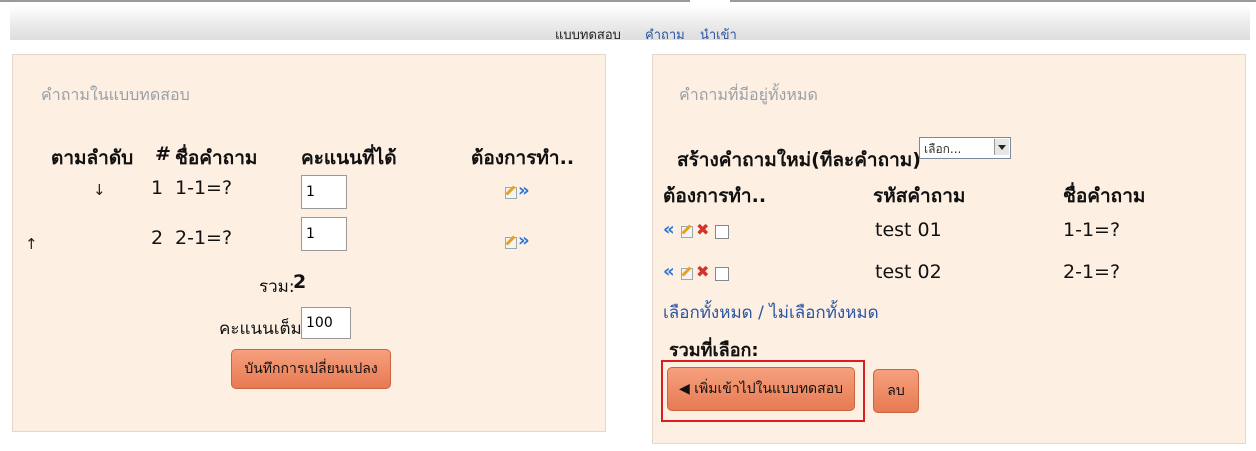 This screenshot has height=451, width=1256. What do you see at coordinates (748, 94) in the screenshot?
I see `panel-title: คำถามที่มีอยู่ทั้งหมด` at bounding box center [748, 94].